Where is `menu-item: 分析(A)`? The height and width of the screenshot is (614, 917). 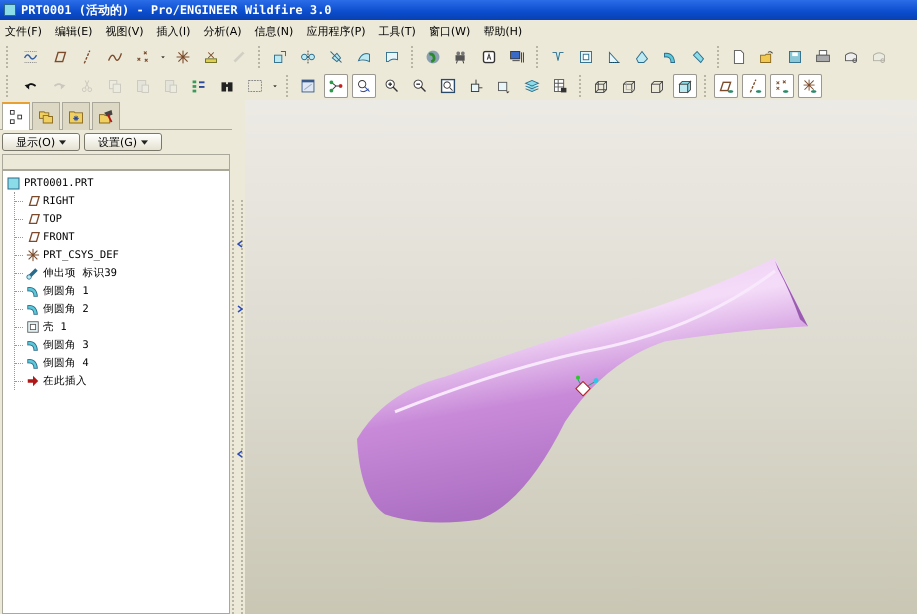
menu-item: 分析(A) is located at coordinates (222, 31).